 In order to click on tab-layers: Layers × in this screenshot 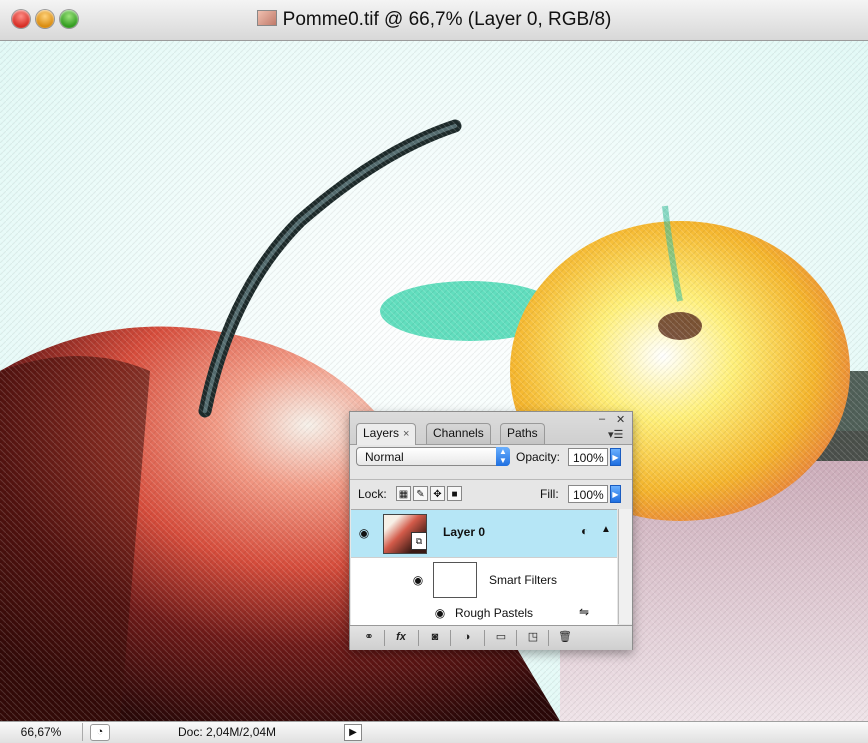, I will do `click(386, 434)`.